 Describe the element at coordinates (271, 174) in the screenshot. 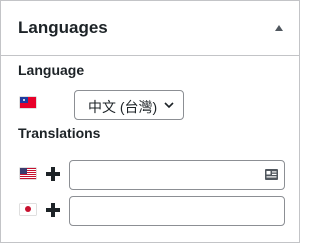

I see `id-card-icon` at that location.